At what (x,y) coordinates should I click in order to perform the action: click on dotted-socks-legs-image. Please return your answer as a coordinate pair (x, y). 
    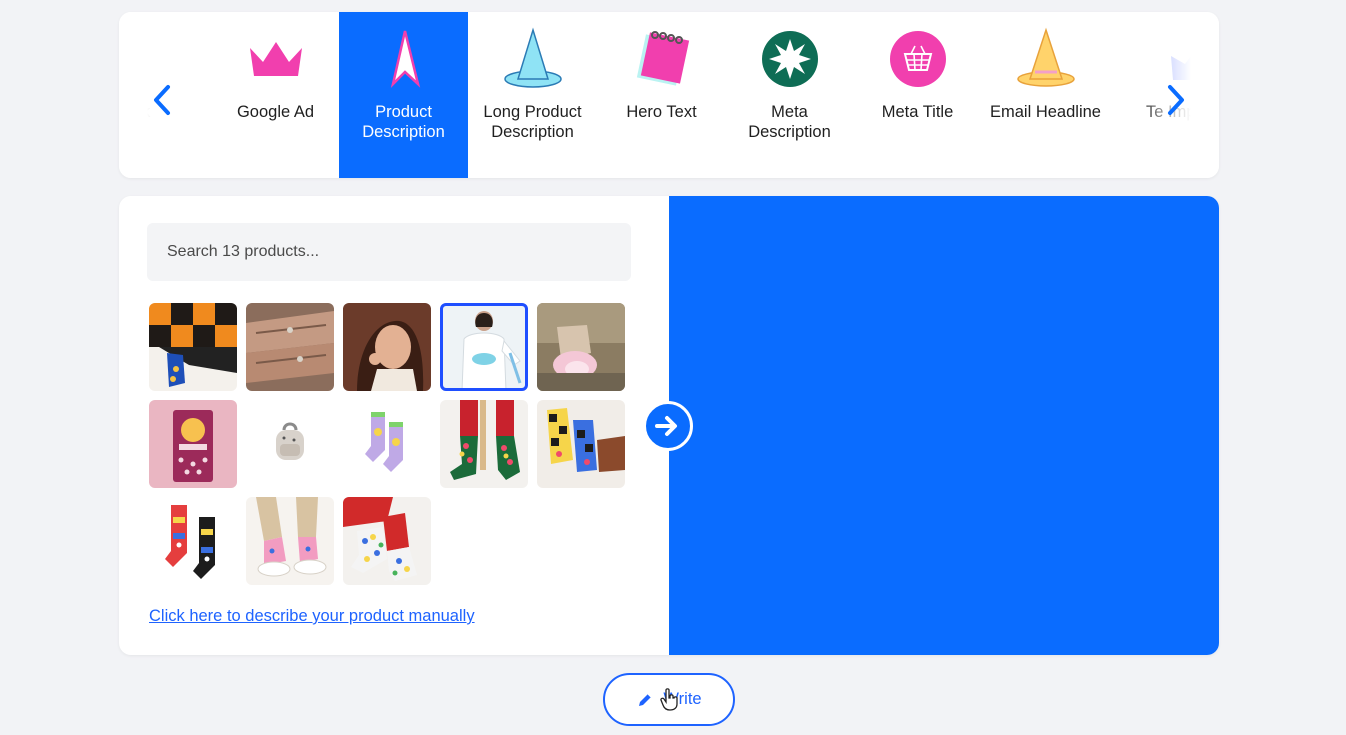
    Looking at the image, I should click on (484, 444).